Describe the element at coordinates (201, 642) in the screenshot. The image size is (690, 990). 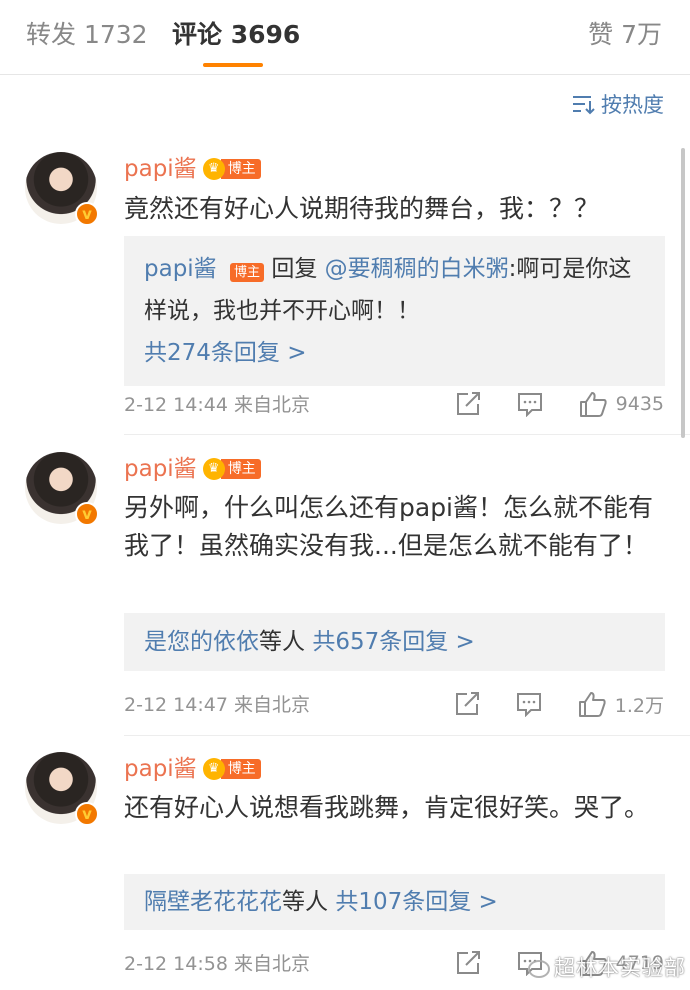
I see `reply-names: 是您的依依` at that location.